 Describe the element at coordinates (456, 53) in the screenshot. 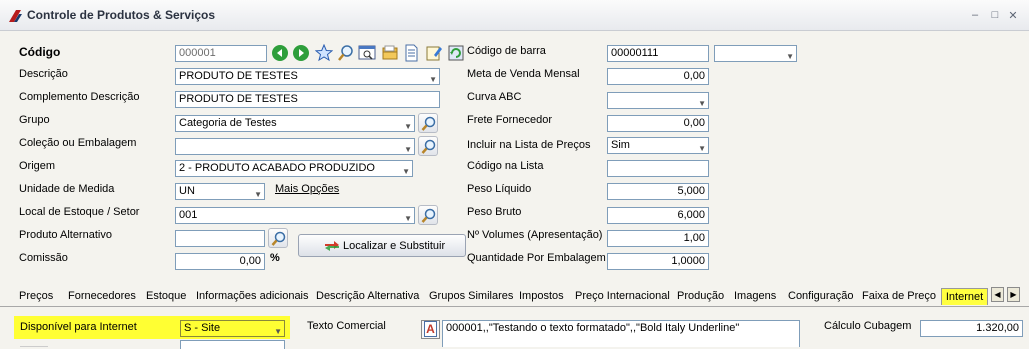

I see `refresh-save-icon` at that location.